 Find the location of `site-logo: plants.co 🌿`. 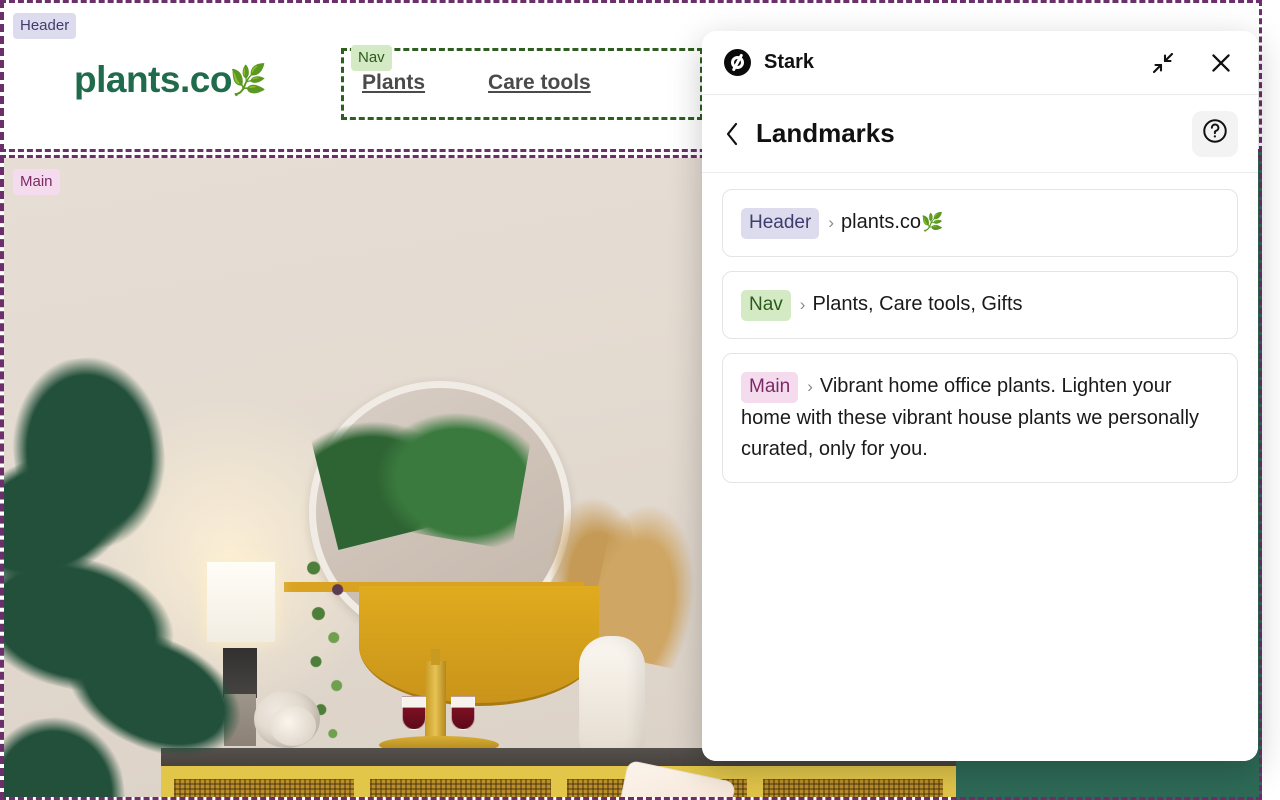

site-logo: plants.co 🌿 is located at coordinates (170, 80).